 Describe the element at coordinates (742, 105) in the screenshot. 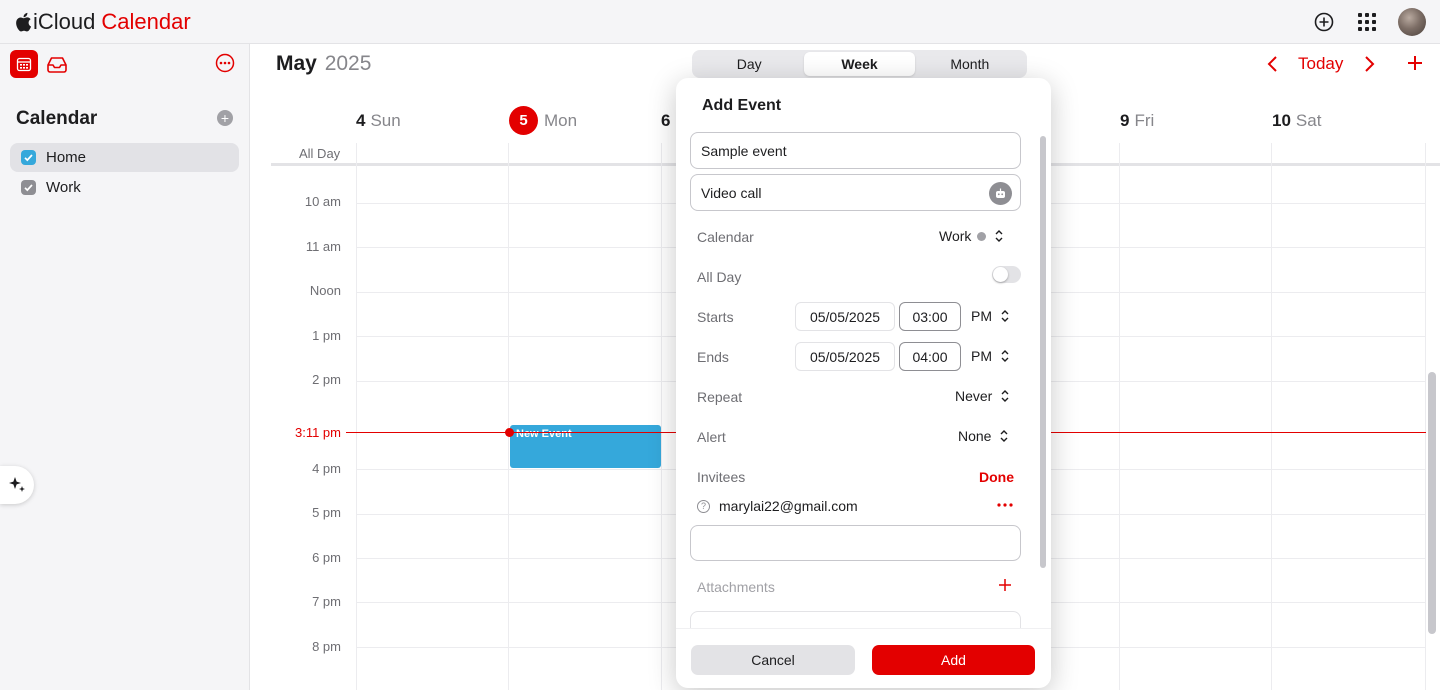

I see `popover-title: Add Event` at that location.